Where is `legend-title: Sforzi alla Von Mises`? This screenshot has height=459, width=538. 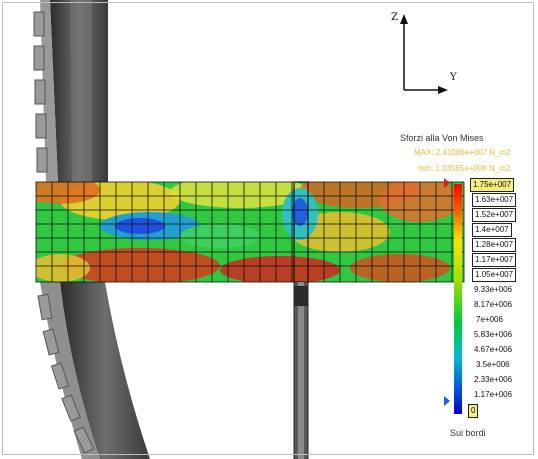 legend-title: Sforzi alla Von Mises is located at coordinates (442, 138).